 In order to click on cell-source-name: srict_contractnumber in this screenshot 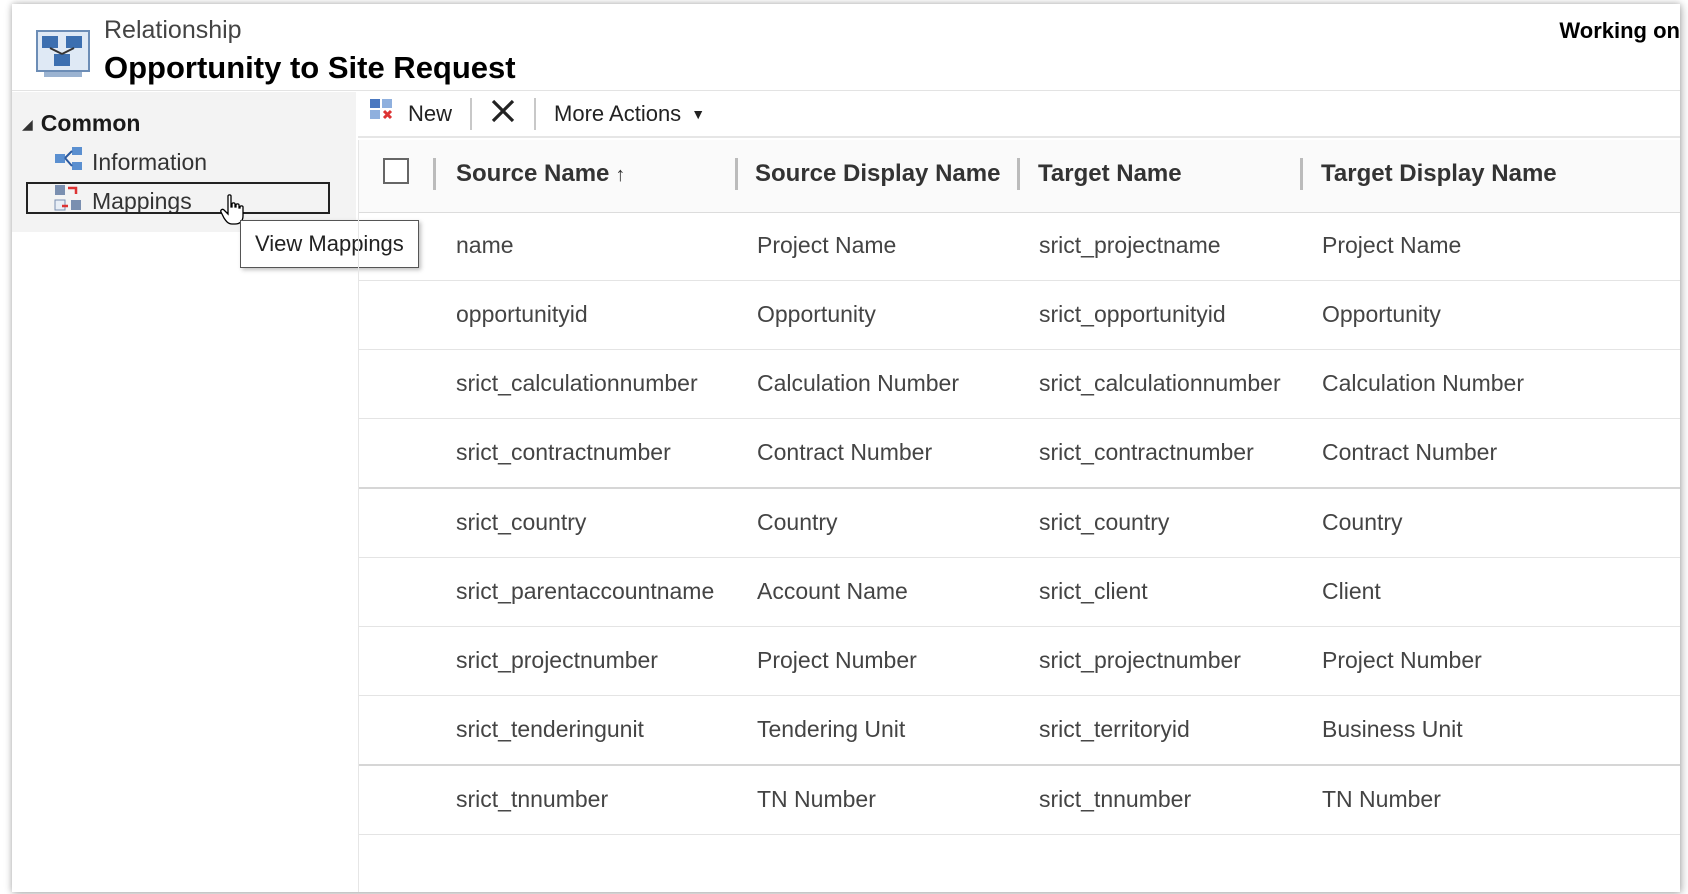, I will do `click(563, 452)`.